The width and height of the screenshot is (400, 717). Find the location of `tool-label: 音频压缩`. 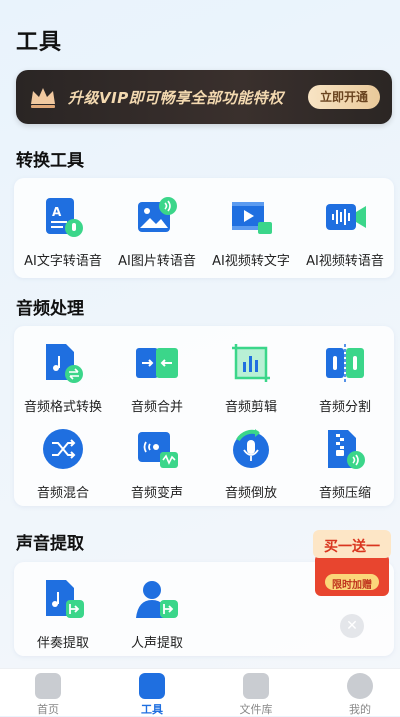

tool-label: 音频压缩 is located at coordinates (344, 493).